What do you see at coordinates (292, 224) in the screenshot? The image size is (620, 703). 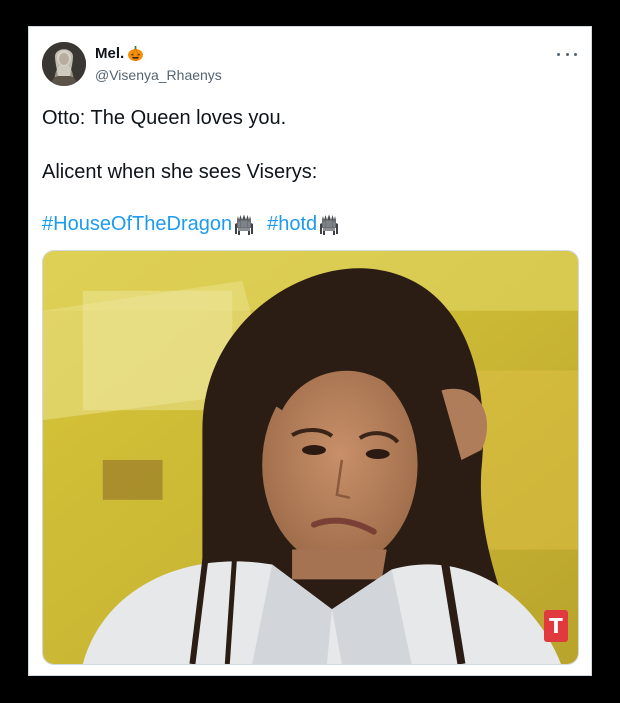 I see `hashtag-link: #hotd` at bounding box center [292, 224].